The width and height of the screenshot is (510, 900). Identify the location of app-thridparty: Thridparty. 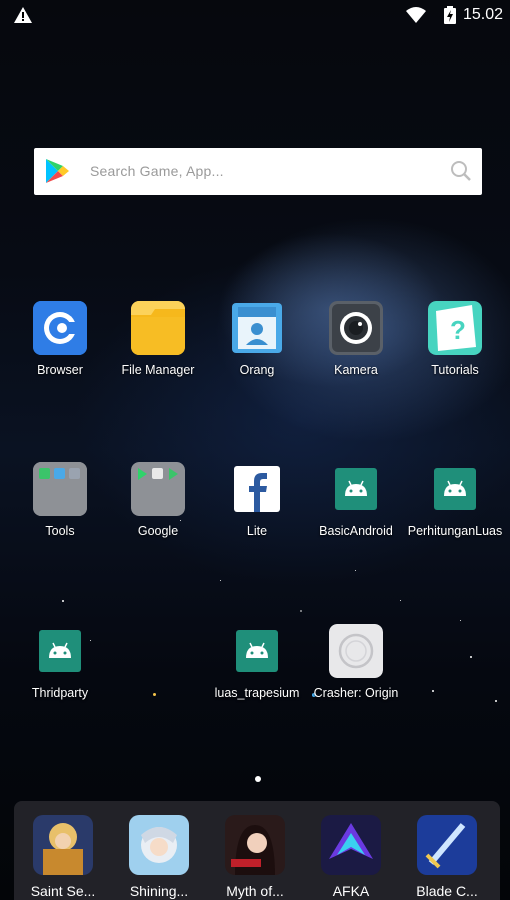
(60, 662).